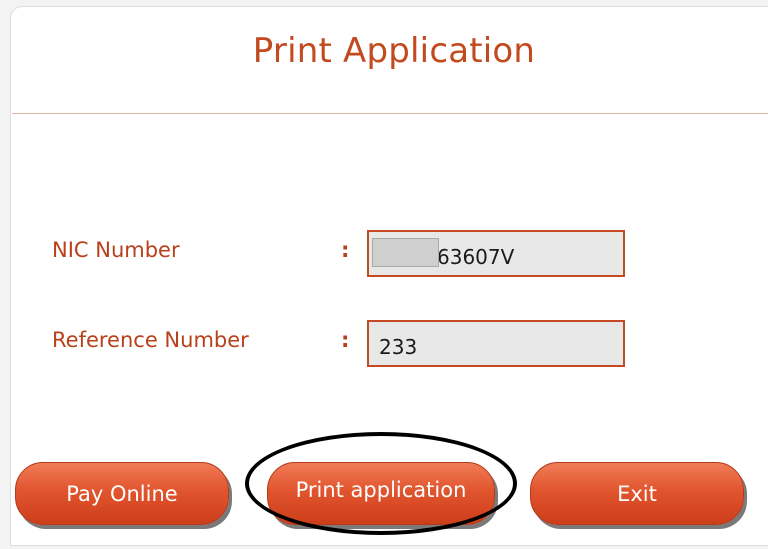 Image resolution: width=768 pixels, height=549 pixels. Describe the element at coordinates (405, 252) in the screenshot. I see `nic-redaction-mask` at that location.